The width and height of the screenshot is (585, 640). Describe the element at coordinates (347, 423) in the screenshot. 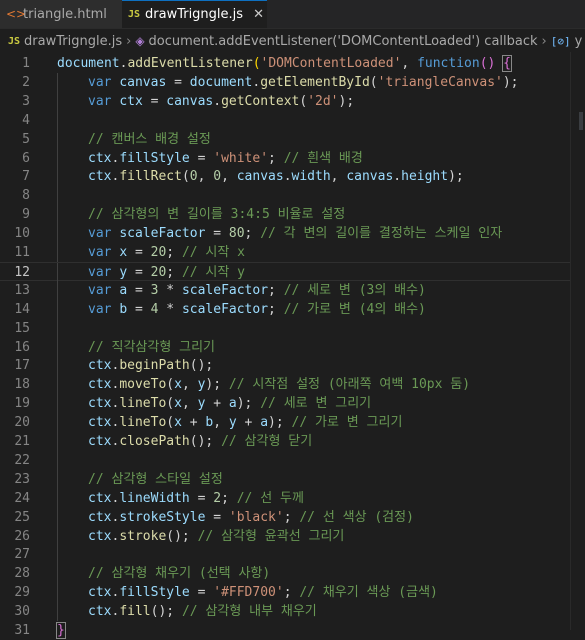

I see `code-token: // 가로 변 그리기` at that location.